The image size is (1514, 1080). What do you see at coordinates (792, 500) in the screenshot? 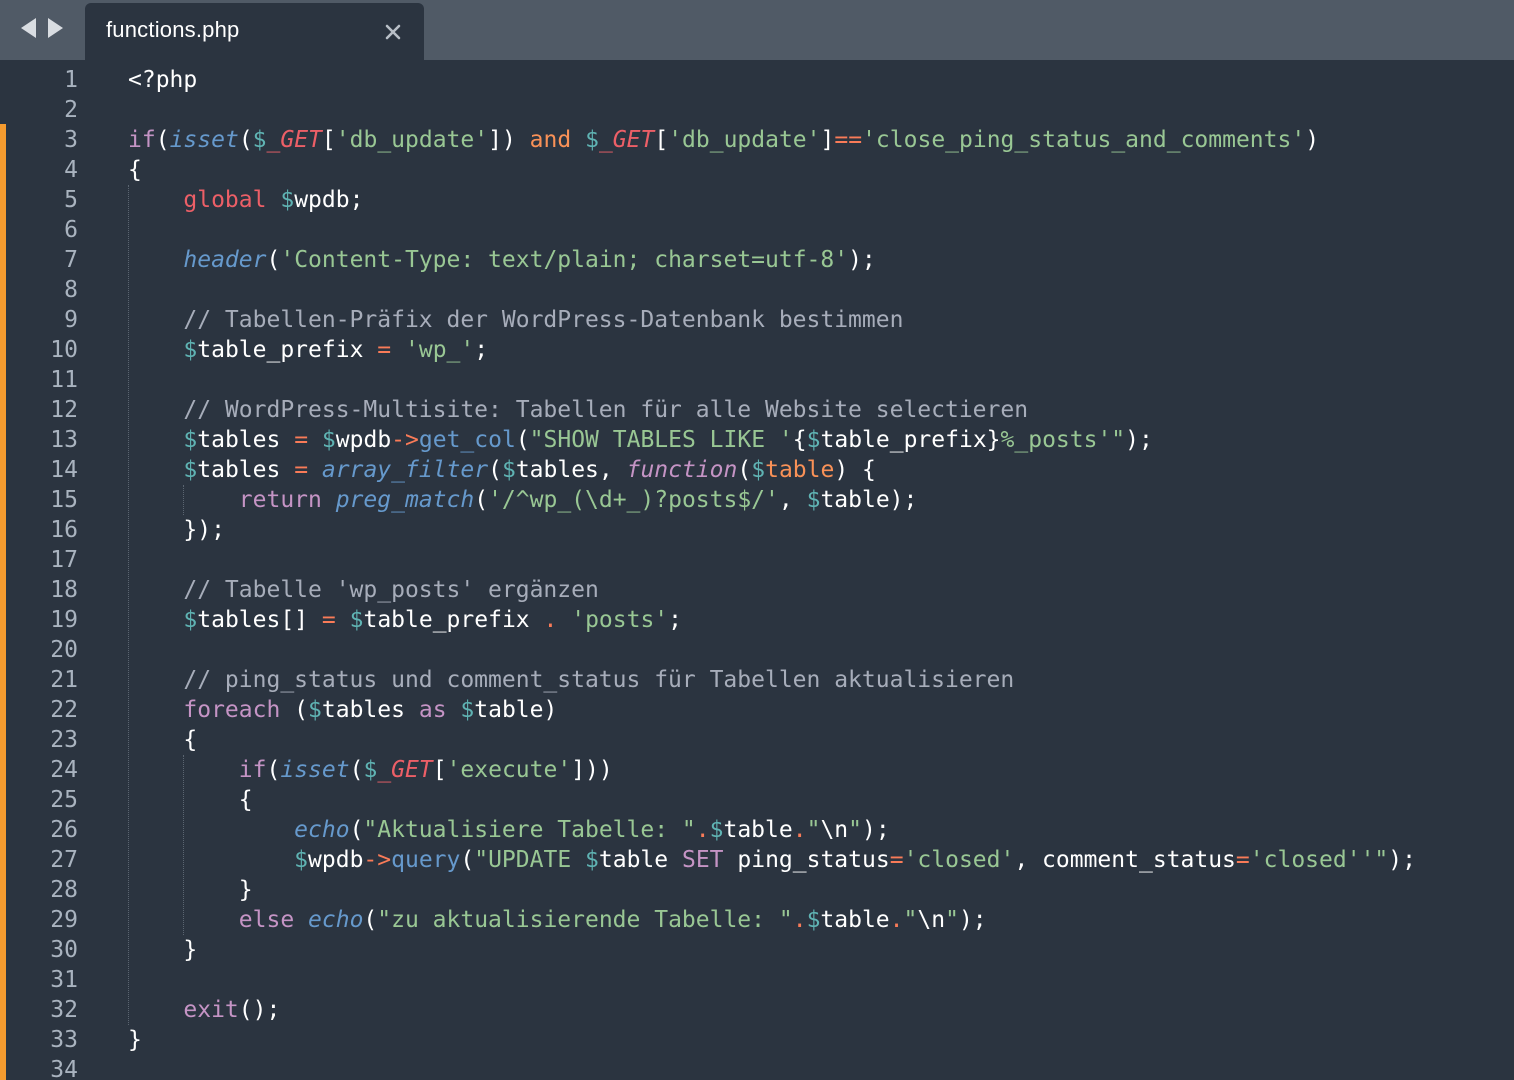
I see `code-token: ,` at bounding box center [792, 500].